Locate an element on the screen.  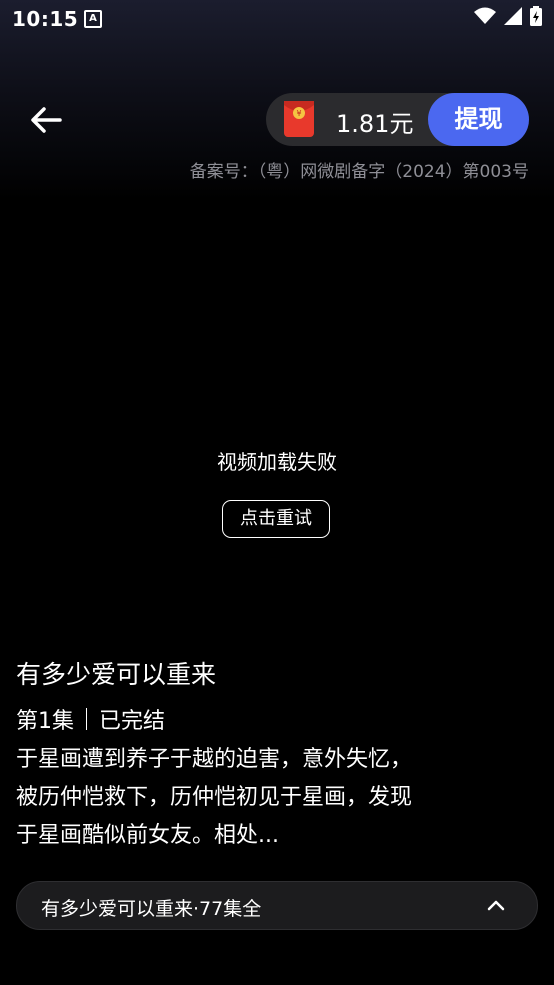
back-arrow-icon is located at coordinates (46, 120).